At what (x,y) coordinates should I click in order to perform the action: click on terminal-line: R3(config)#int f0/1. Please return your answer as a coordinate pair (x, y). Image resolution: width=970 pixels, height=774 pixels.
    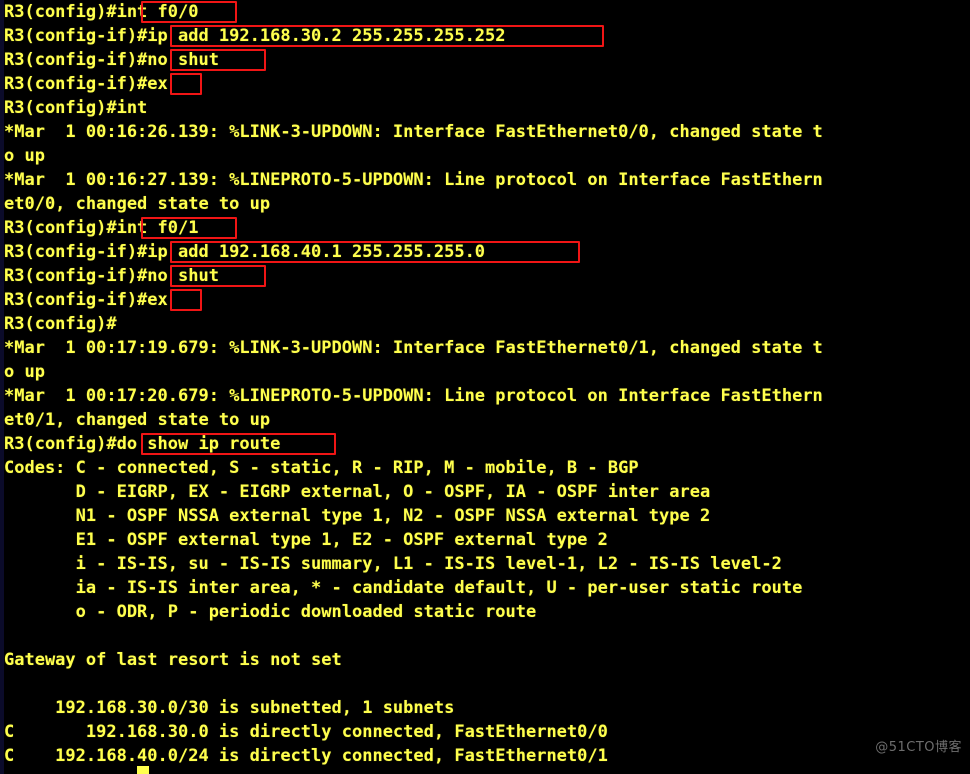
    Looking at the image, I should click on (101, 228).